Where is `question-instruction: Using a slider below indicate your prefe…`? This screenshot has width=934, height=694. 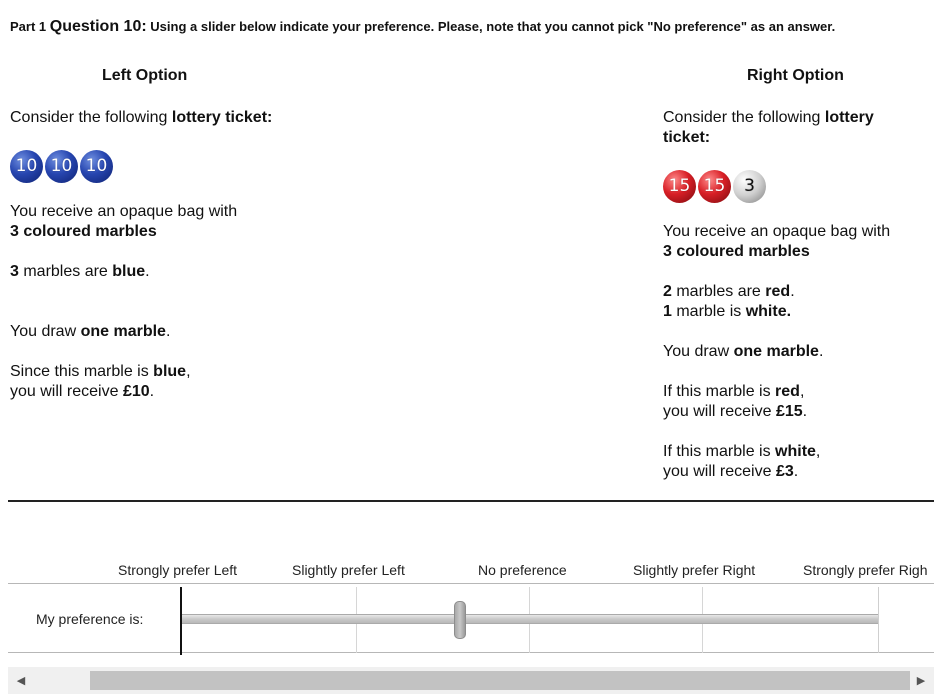 question-instruction: Using a slider below indicate your prefe… is located at coordinates (491, 26).